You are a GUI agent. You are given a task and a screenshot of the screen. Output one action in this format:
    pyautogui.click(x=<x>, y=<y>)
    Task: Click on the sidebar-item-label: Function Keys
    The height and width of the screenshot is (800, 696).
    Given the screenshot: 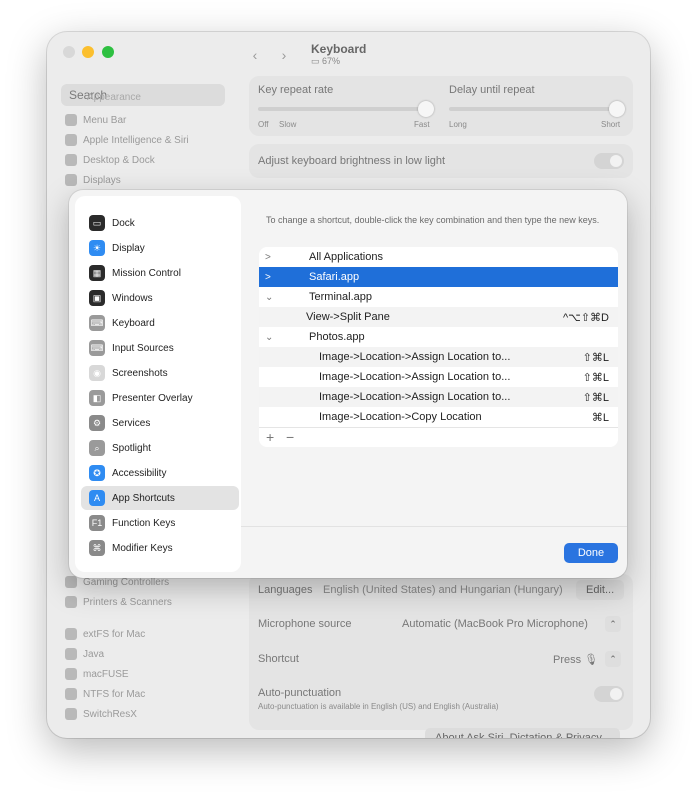 What is the action you would take?
    pyautogui.click(x=144, y=523)
    